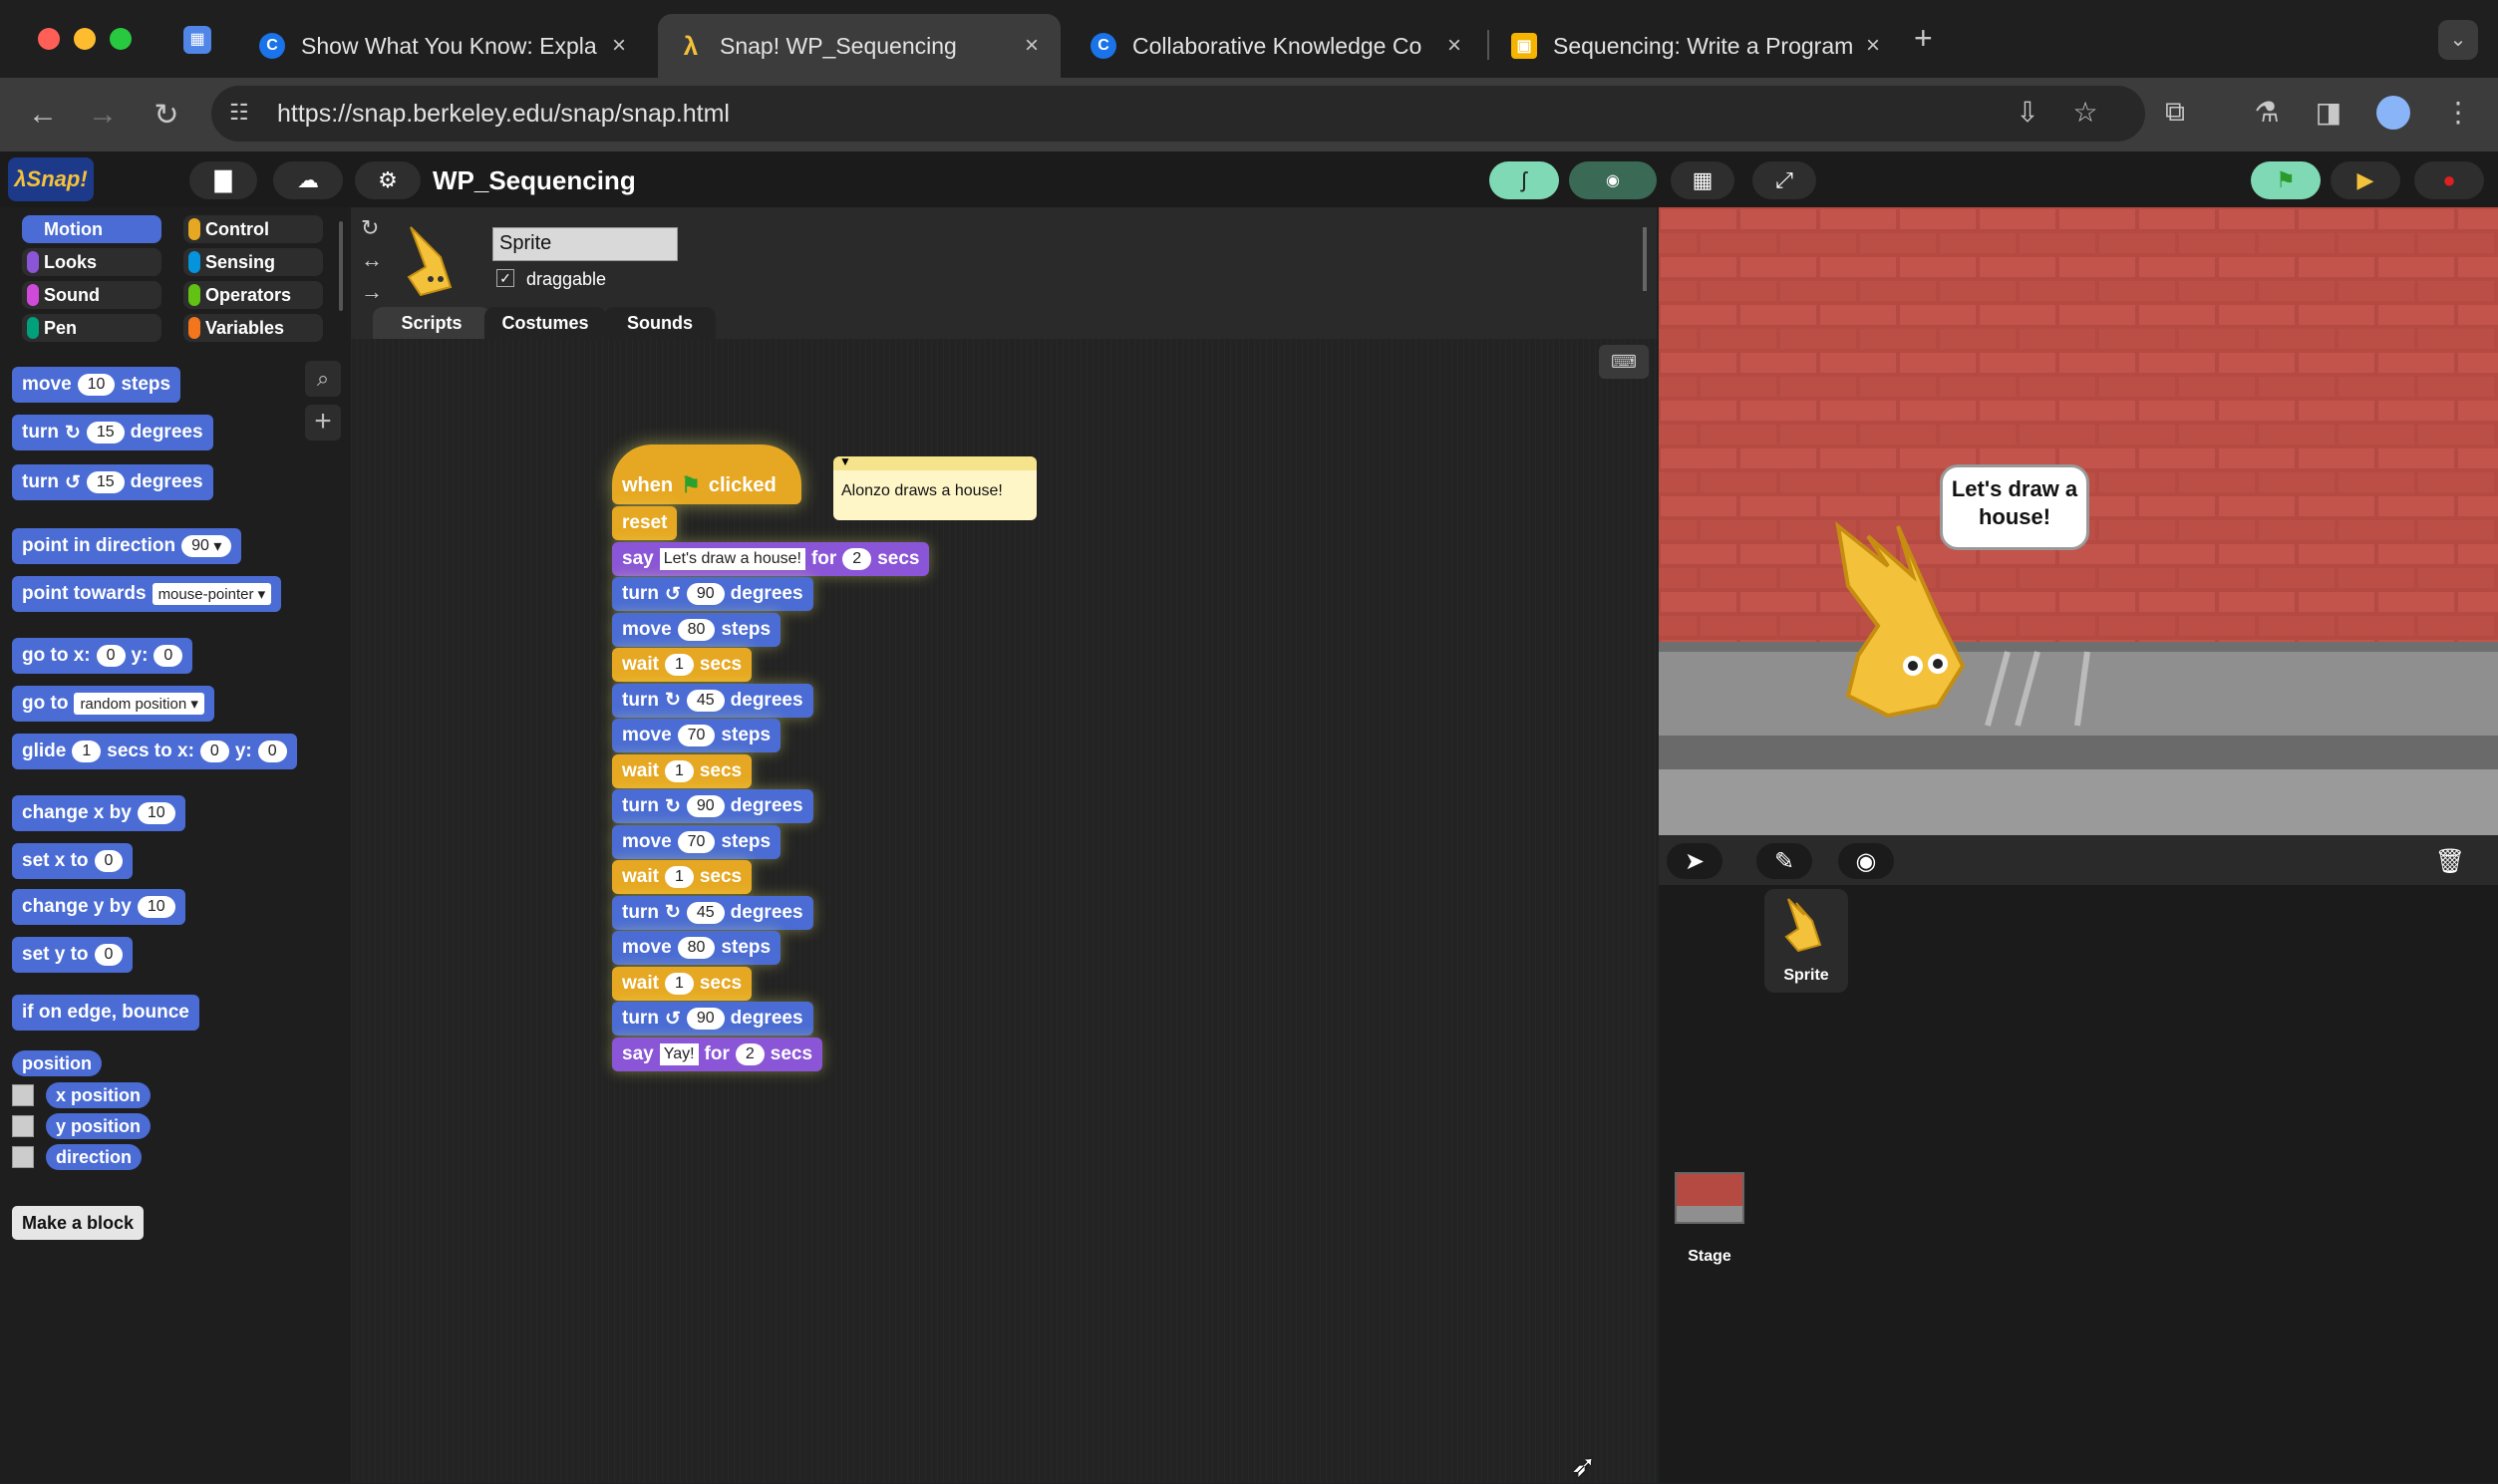 The image size is (2498, 1484). Describe the element at coordinates (845, 461) in the screenshot. I see `collapse-arrow-icon: ▼` at that location.